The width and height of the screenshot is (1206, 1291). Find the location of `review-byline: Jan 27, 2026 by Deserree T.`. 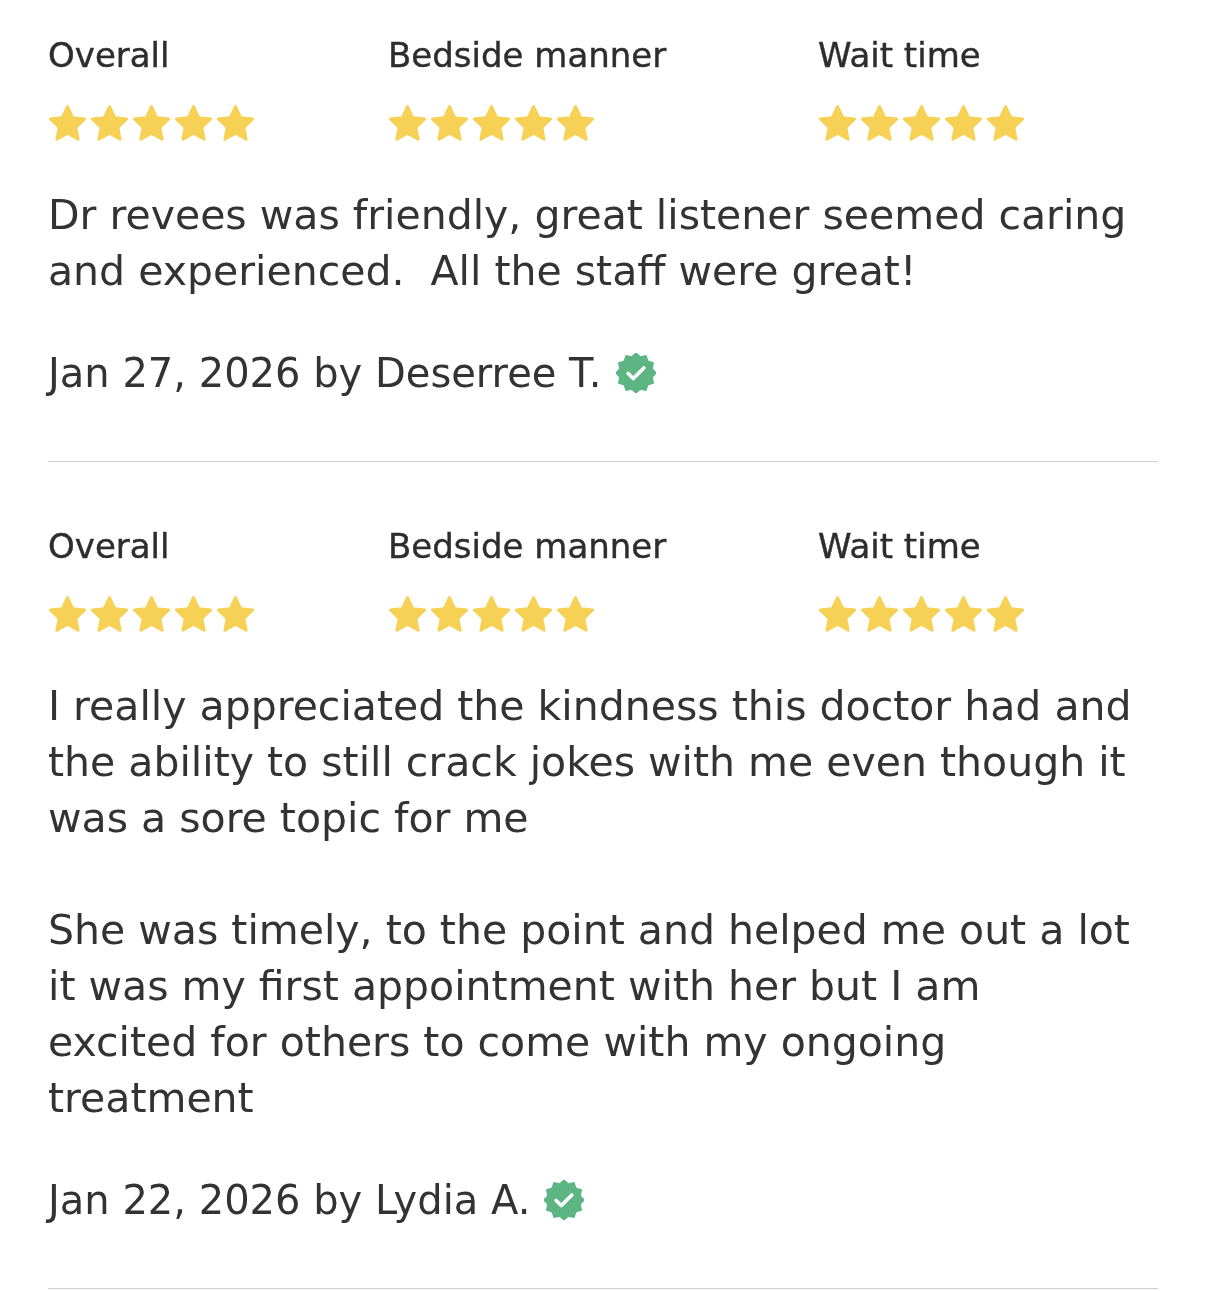

review-byline: Jan 27, 2026 by Deserree T. is located at coordinates (325, 373).